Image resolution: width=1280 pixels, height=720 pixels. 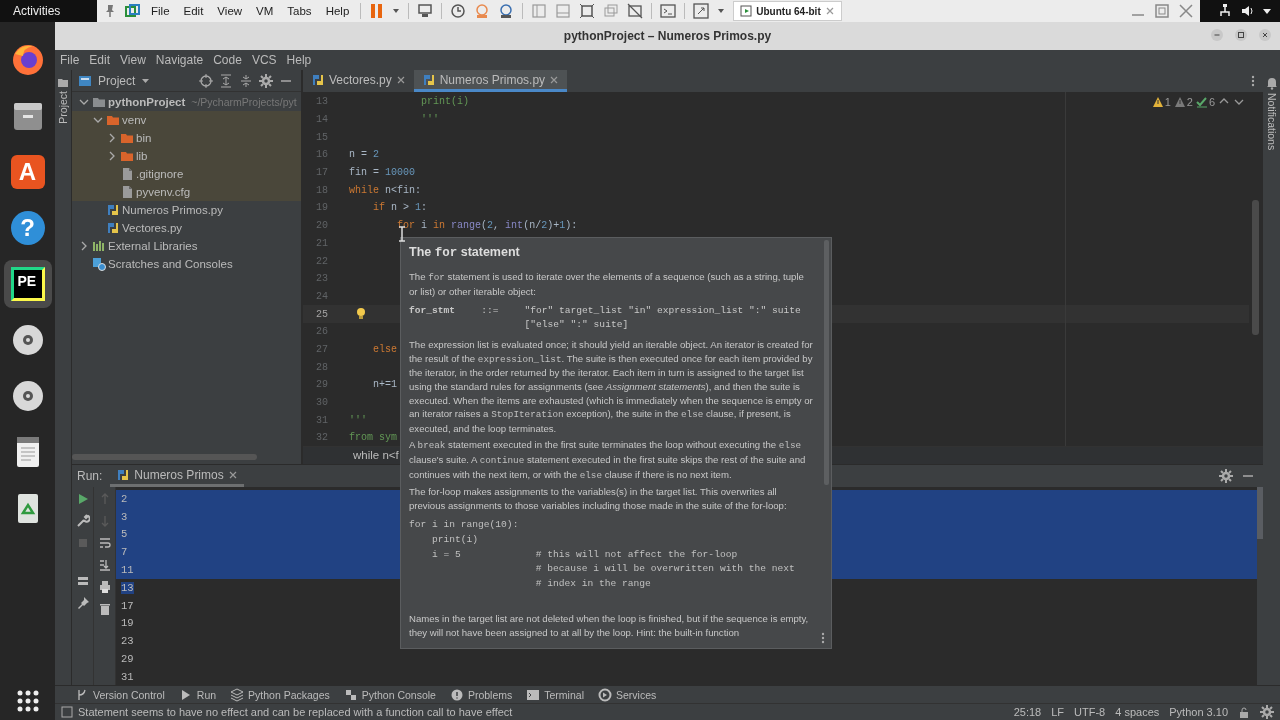 I want to click on line-number: 30, so click(x=321, y=403).